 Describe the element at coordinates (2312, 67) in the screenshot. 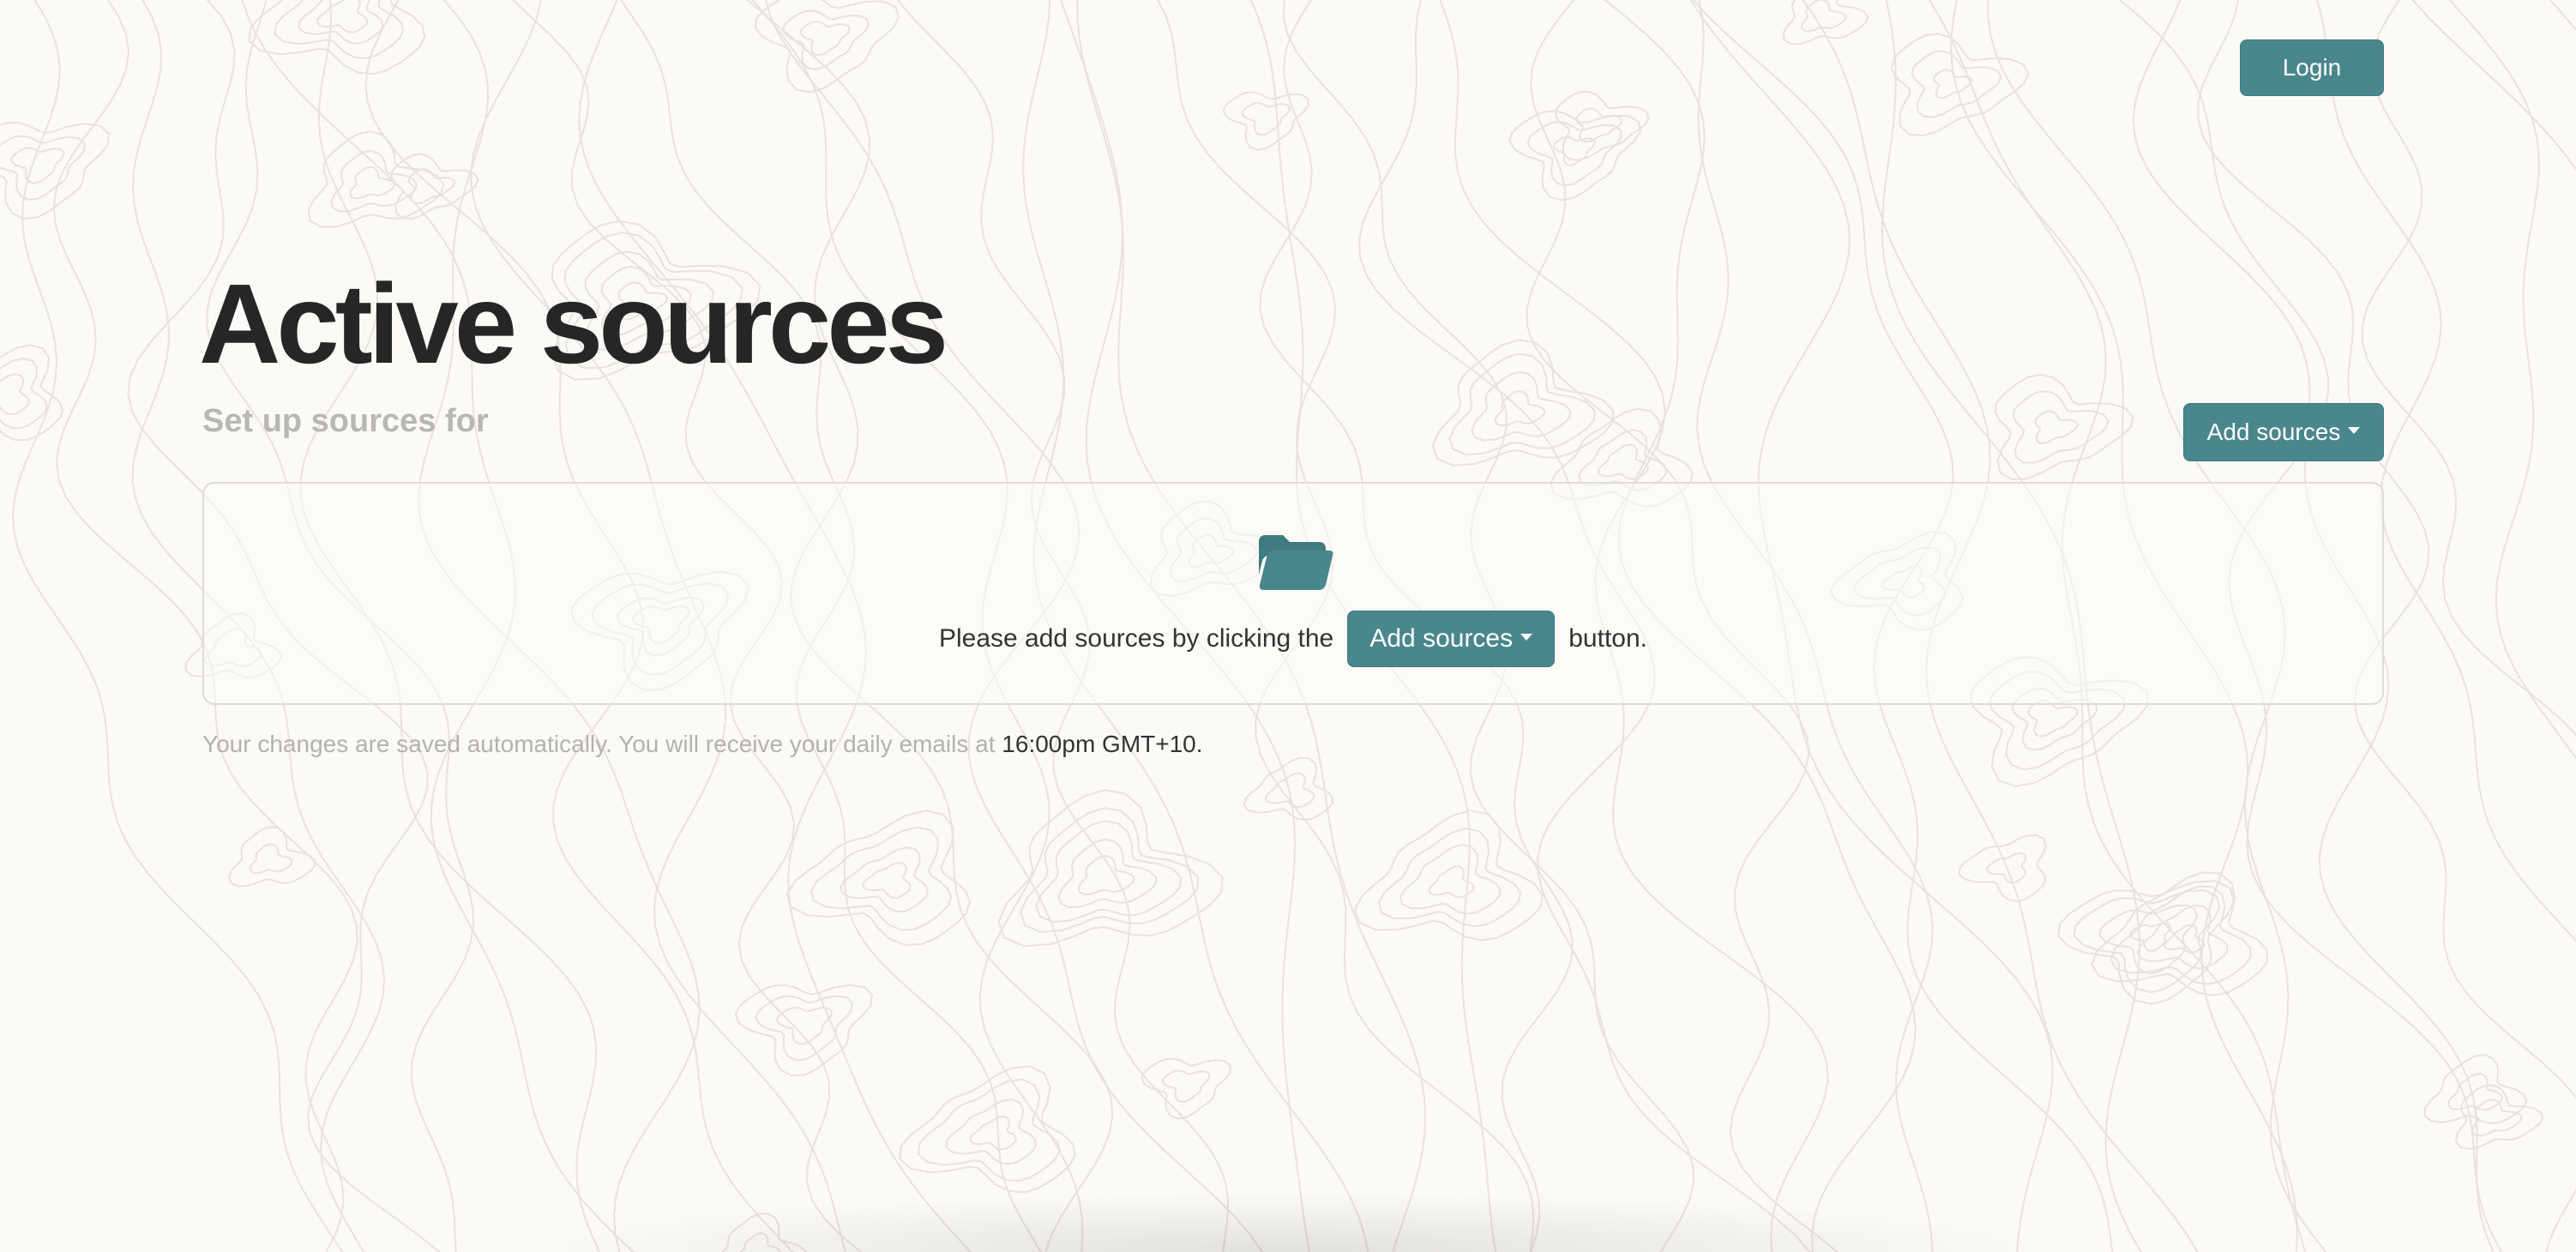

I see `login-button: Login` at that location.